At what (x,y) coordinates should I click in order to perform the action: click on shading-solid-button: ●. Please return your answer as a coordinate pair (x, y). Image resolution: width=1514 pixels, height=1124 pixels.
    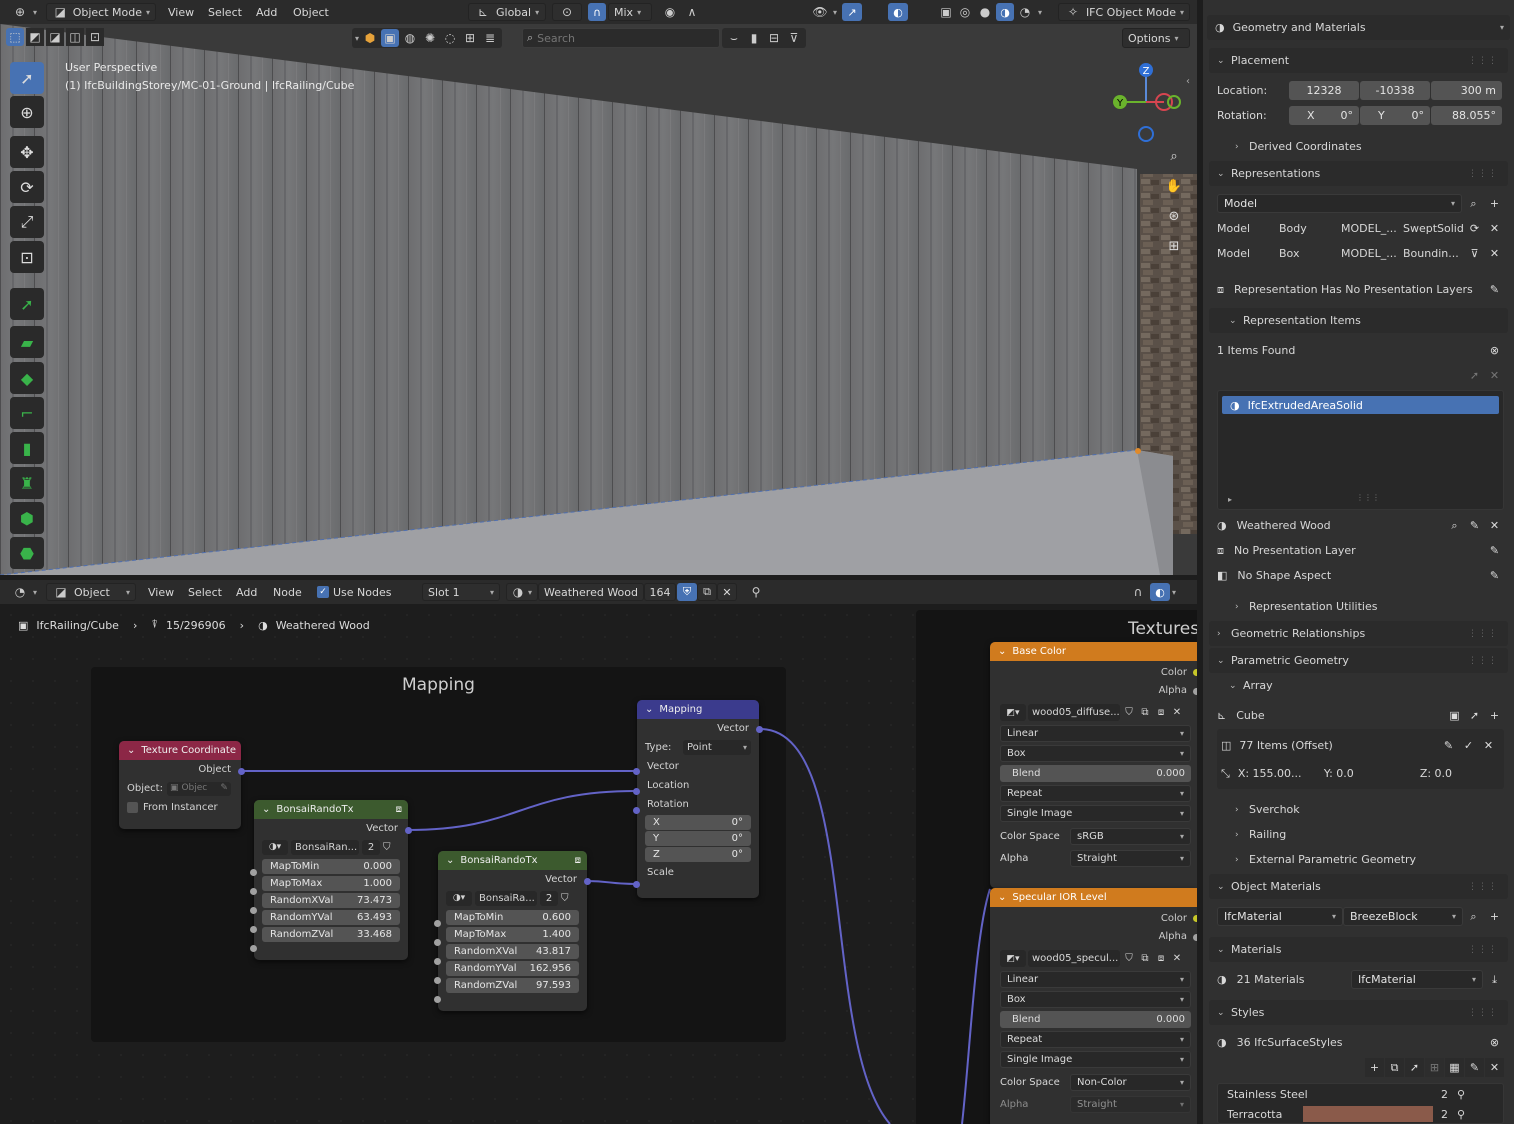
    Looking at the image, I should click on (985, 12).